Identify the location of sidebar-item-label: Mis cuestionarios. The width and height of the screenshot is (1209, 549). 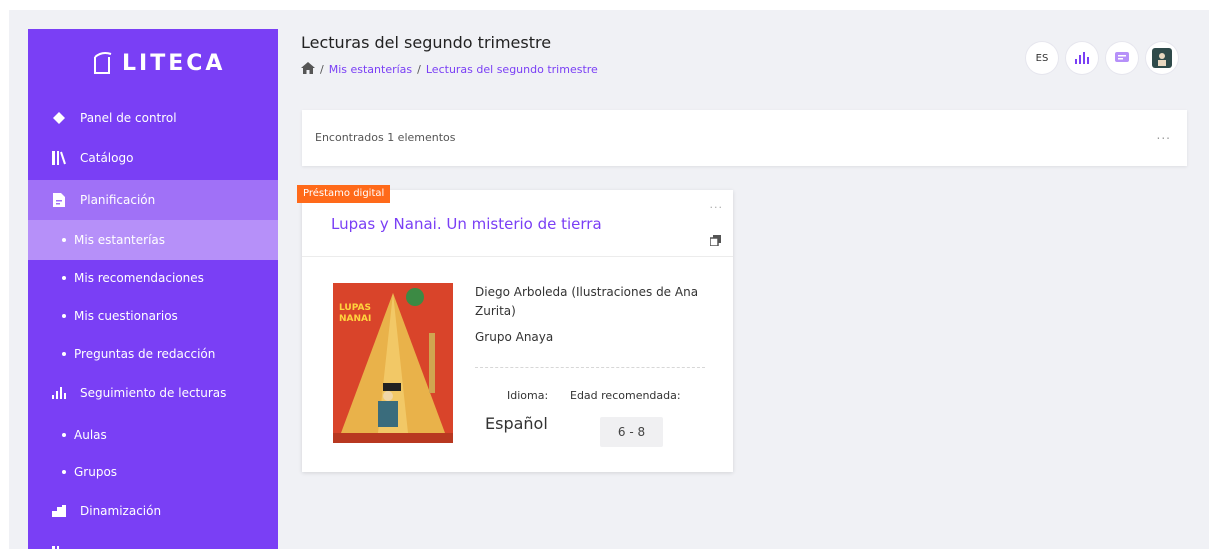
(126, 316).